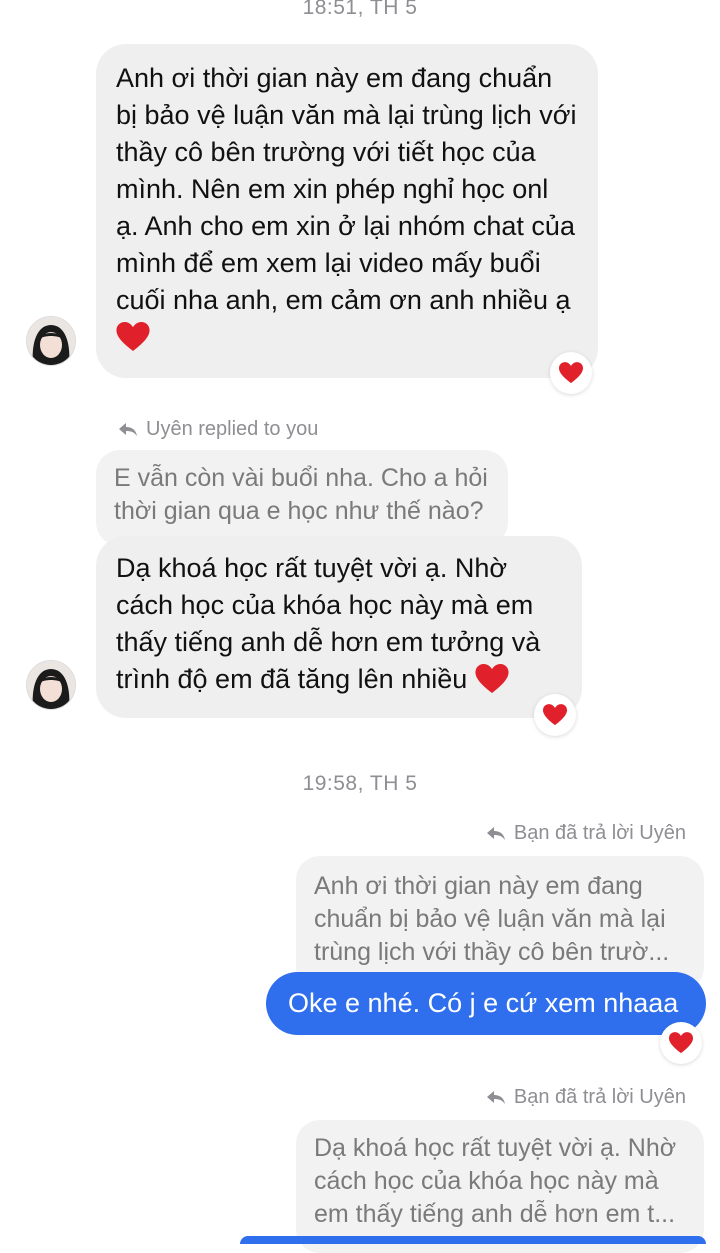 Image resolution: width=720 pixels, height=1253 pixels. I want to click on reply-indicator-2: Bạn đã trả lời Uyên, so click(586, 833).